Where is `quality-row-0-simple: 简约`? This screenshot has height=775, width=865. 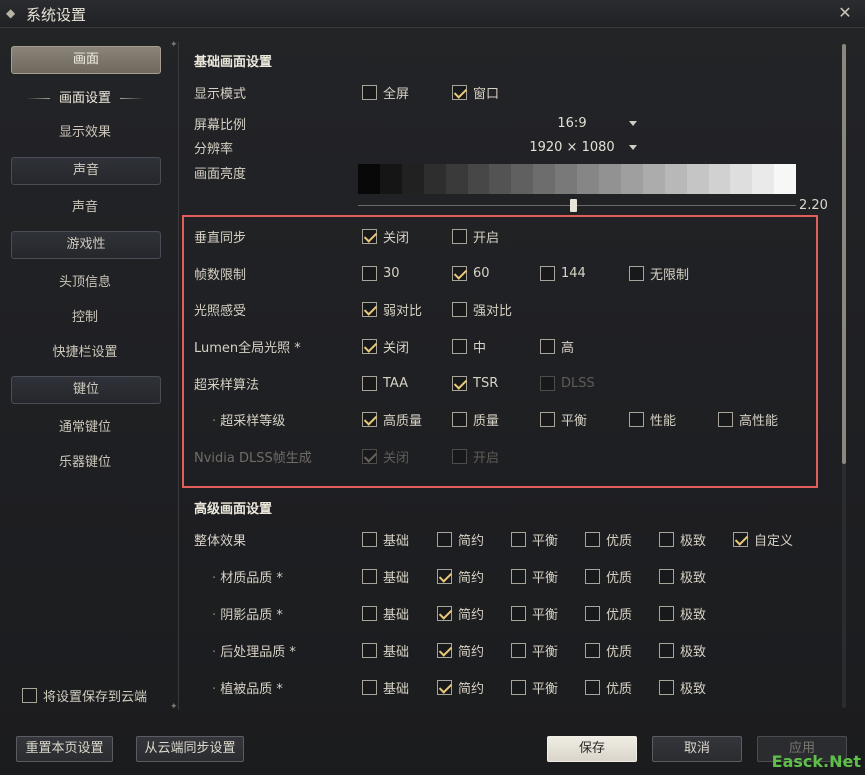 quality-row-0-simple: 简约 is located at coordinates (460, 577).